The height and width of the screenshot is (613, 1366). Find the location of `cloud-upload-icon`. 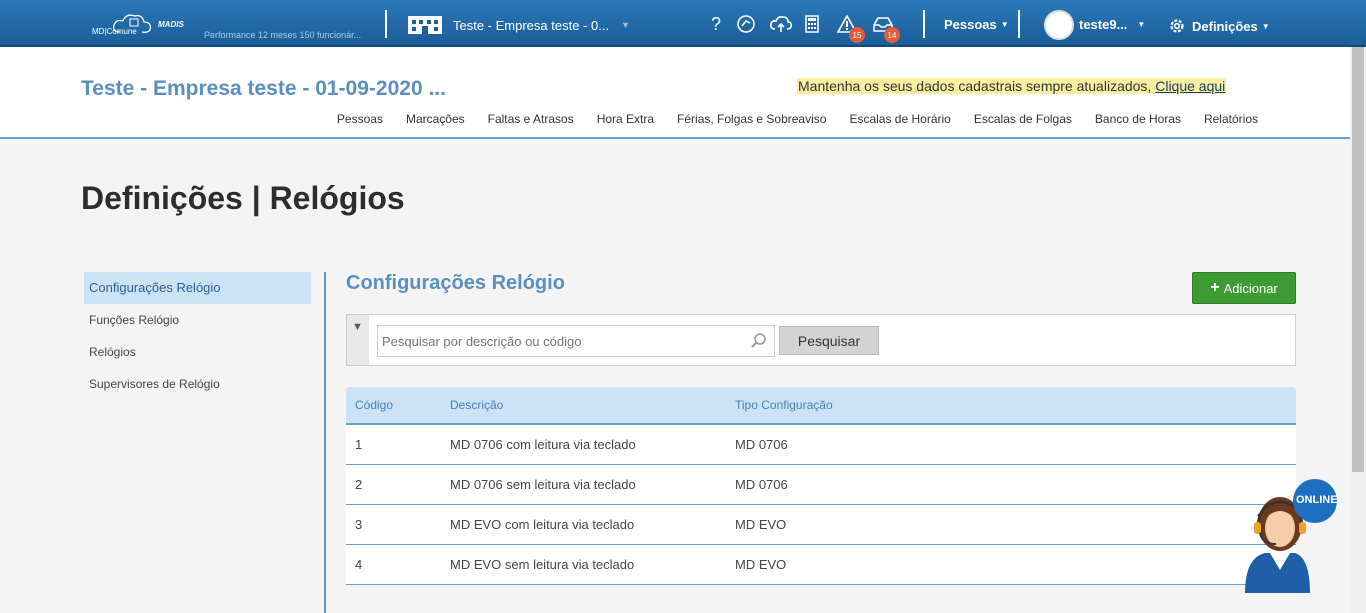

cloud-upload-icon is located at coordinates (781, 24).